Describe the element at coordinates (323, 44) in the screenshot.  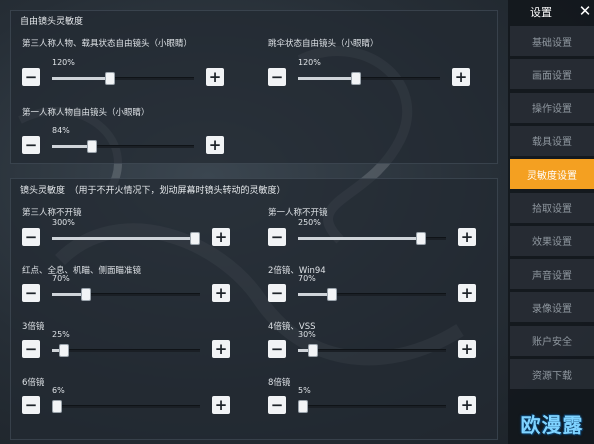
I see `slider-label: 跳伞状态自由镜头（小眼睛）` at that location.